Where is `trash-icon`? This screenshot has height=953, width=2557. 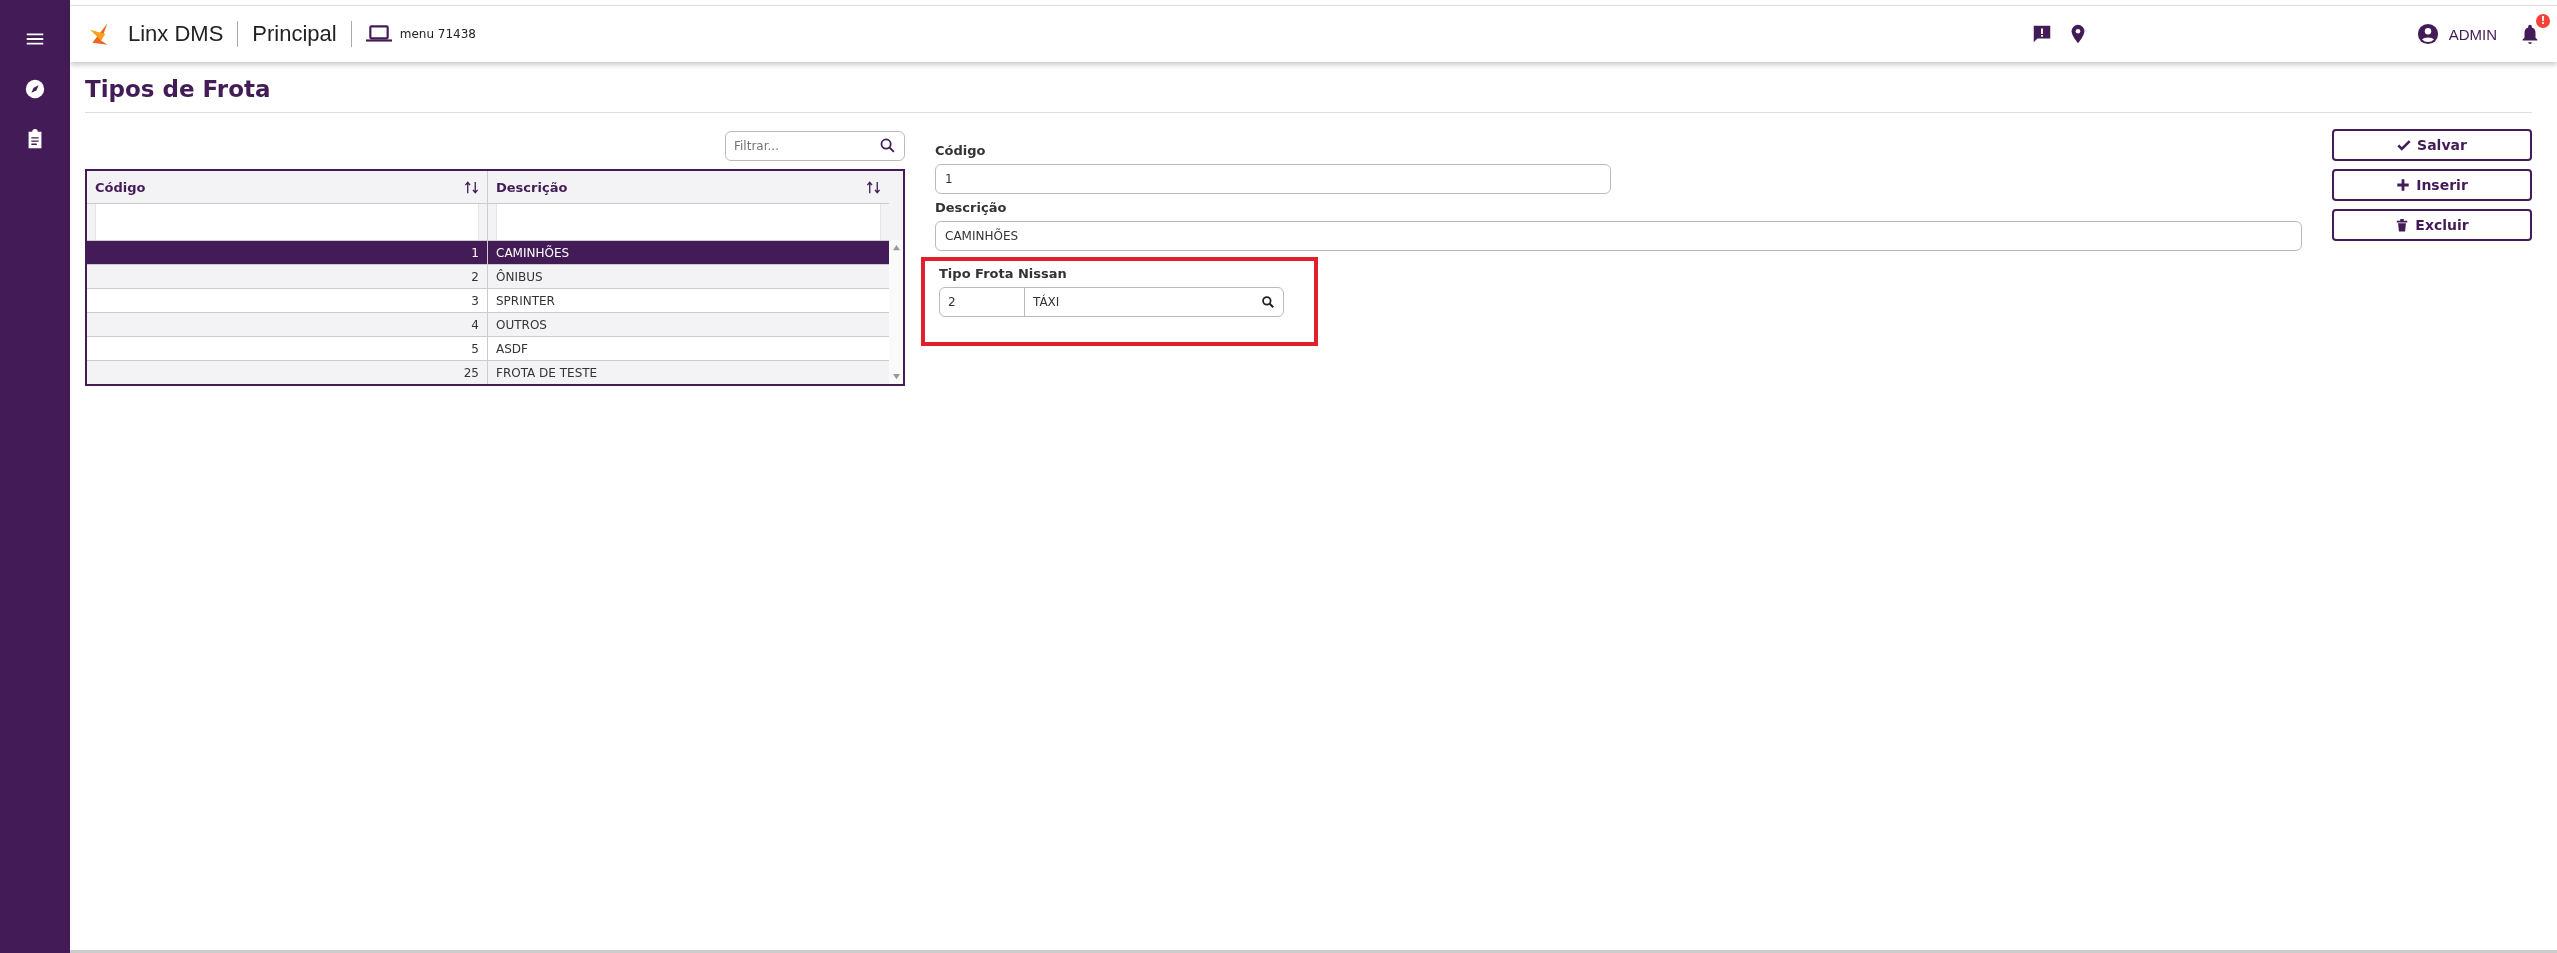
trash-icon is located at coordinates (2402, 225).